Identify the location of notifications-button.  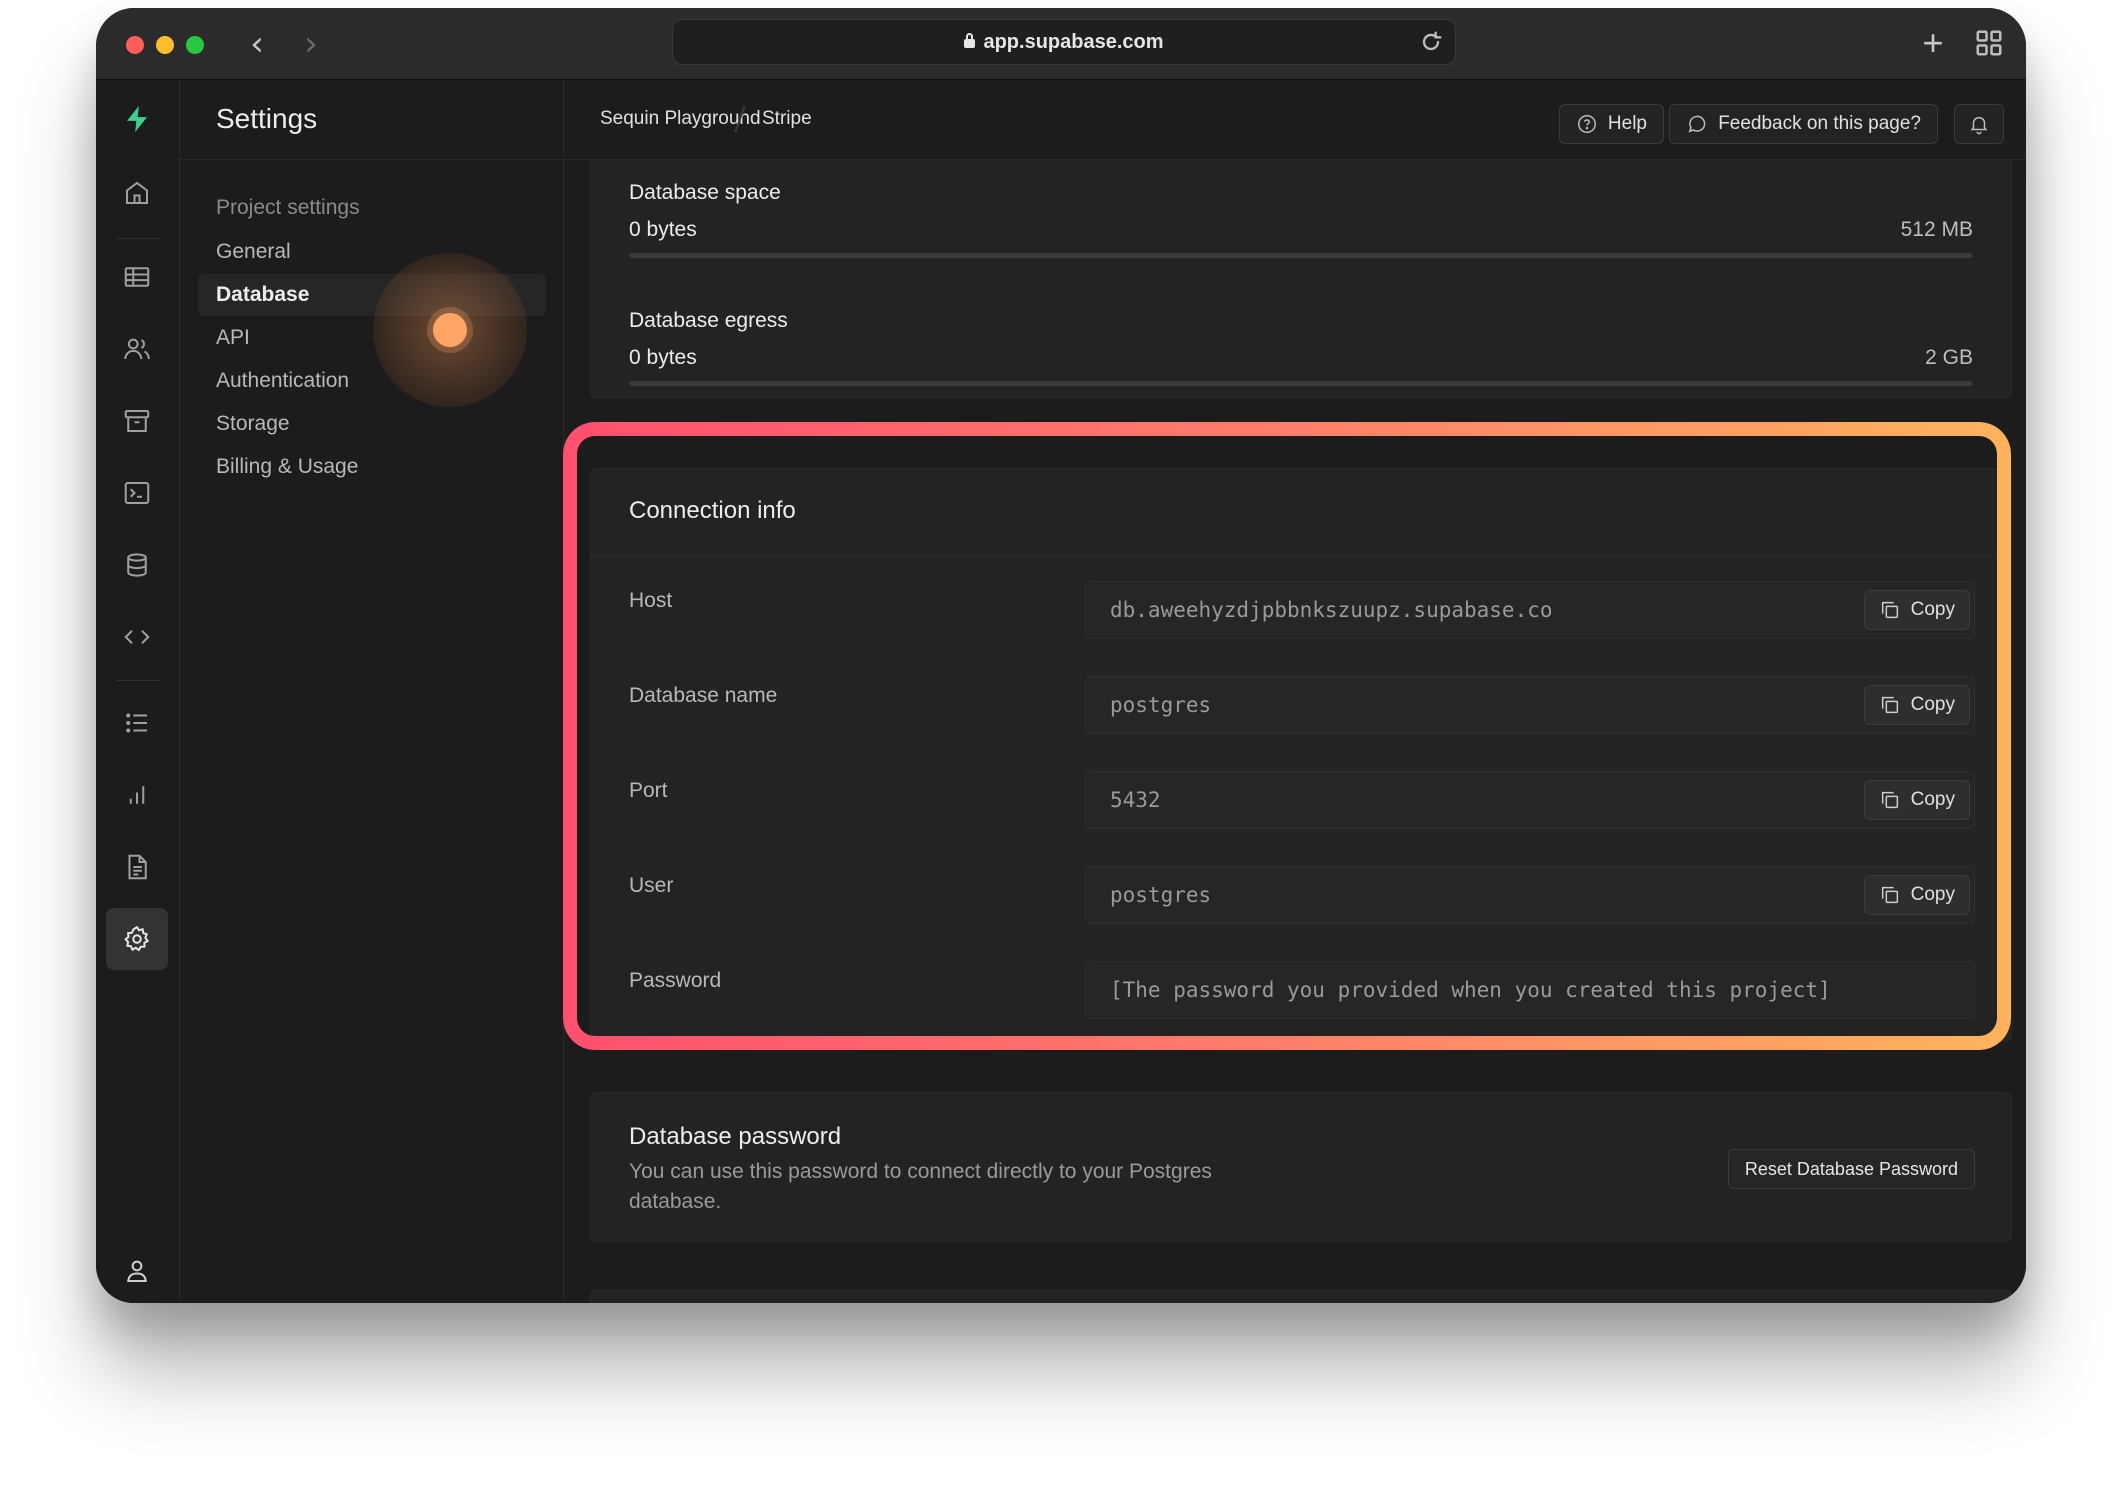
(1979, 124).